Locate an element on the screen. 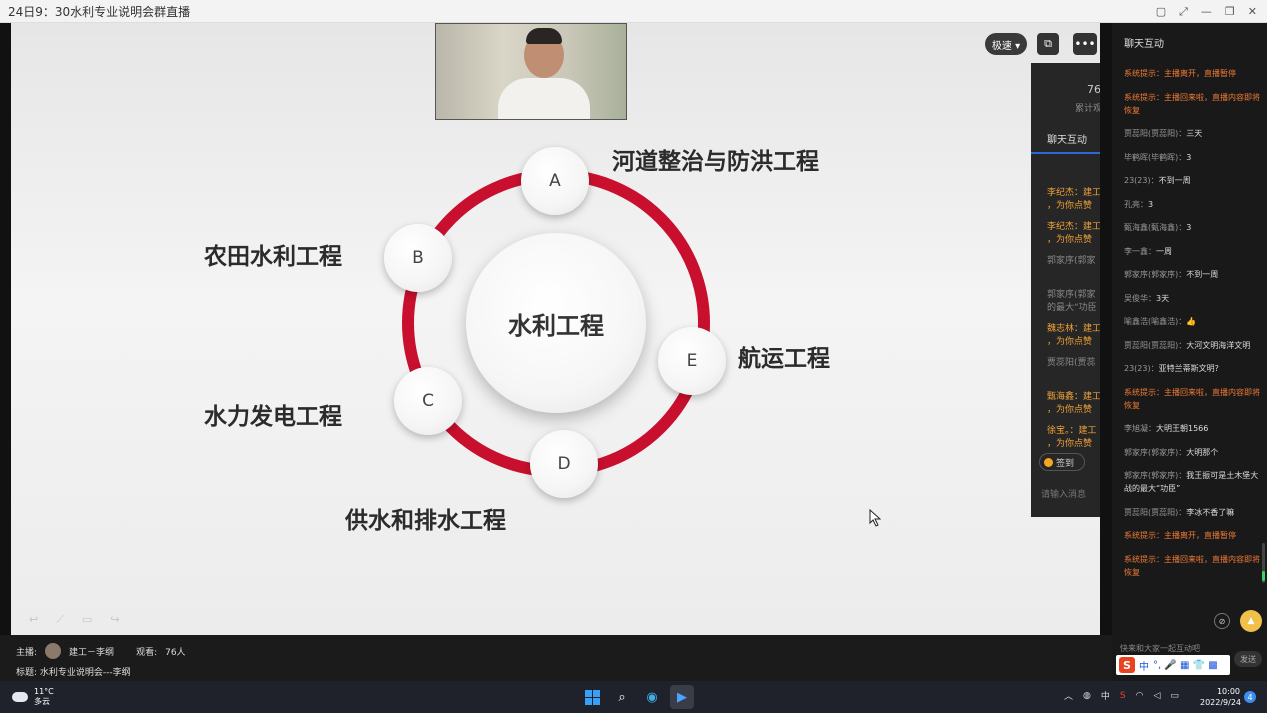  overlay-count: 76 is located at coordinates (1093, 89).